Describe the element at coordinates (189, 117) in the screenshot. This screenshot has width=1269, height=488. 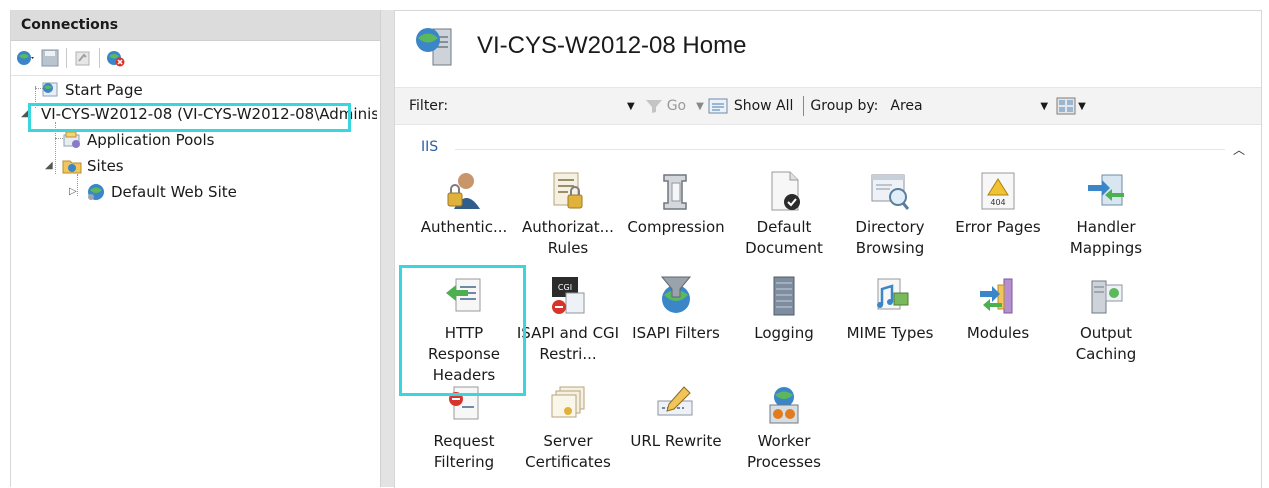
I see `highlight-server-node` at that location.